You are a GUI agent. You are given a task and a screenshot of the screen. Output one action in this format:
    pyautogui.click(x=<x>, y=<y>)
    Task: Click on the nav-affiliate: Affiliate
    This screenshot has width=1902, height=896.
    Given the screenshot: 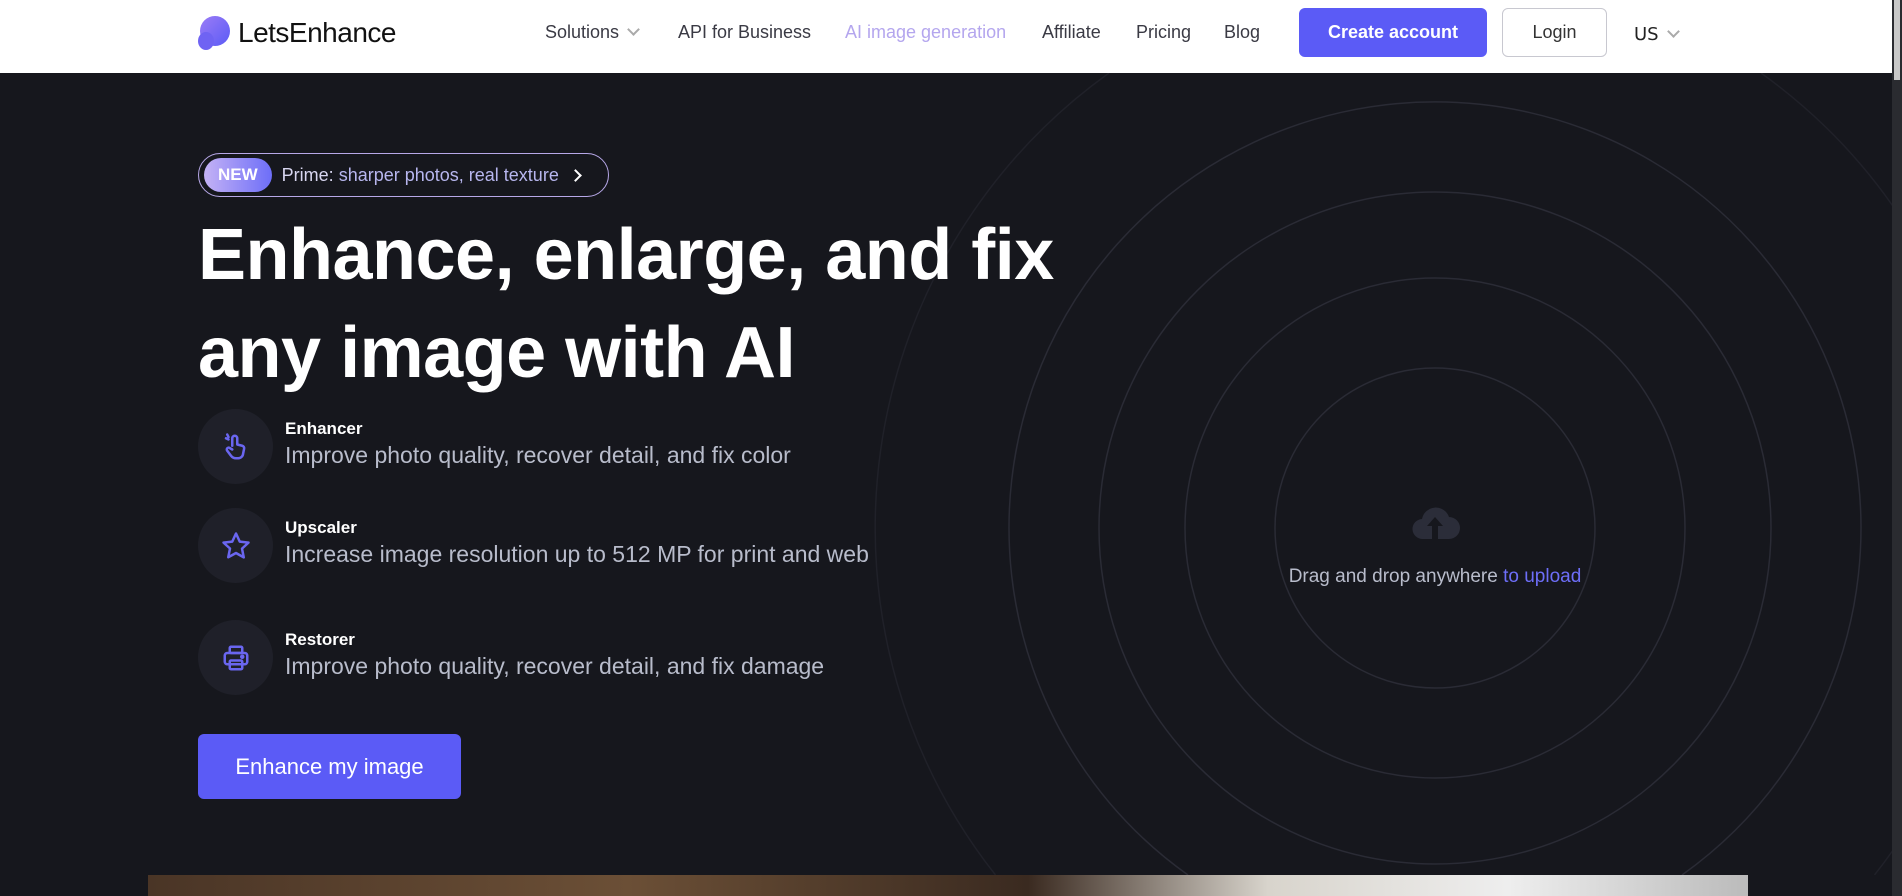 What is the action you would take?
    pyautogui.click(x=1071, y=32)
    